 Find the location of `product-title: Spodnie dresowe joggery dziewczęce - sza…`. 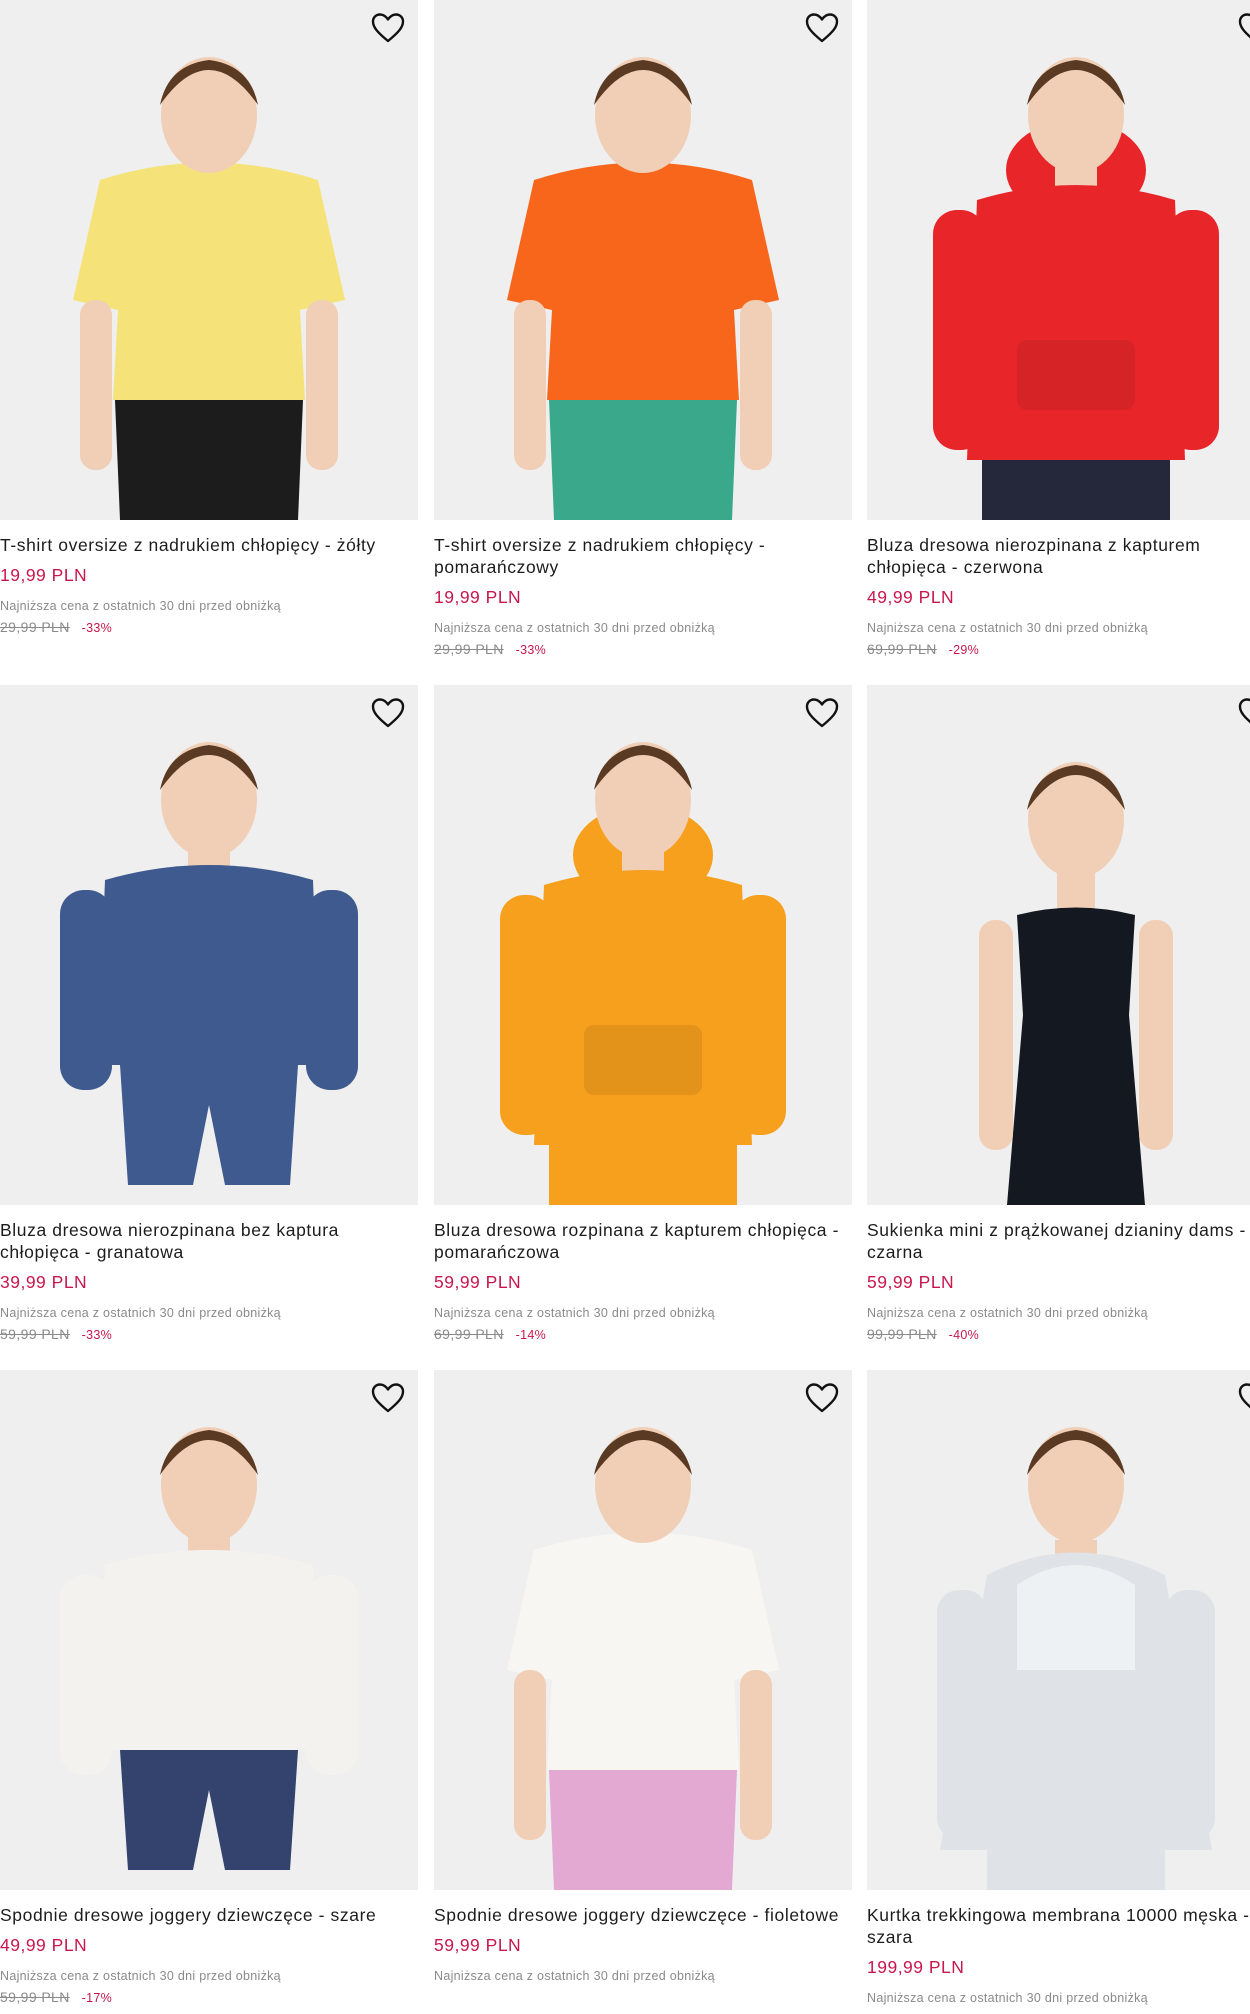

product-title: Spodnie dresowe joggery dziewczęce - sza… is located at coordinates (209, 1915).